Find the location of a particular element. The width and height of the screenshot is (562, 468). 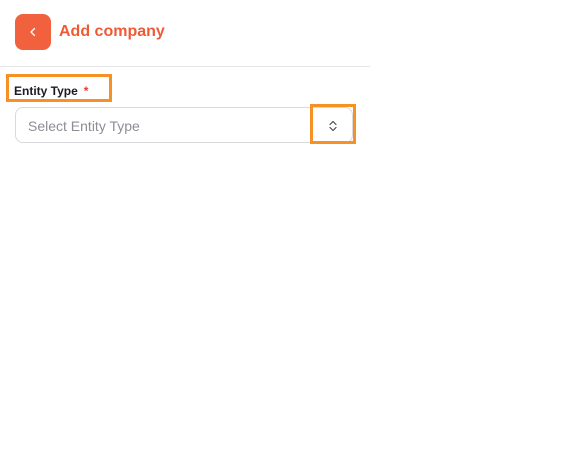

entity-type-select: Select Entity Type is located at coordinates (184, 125).